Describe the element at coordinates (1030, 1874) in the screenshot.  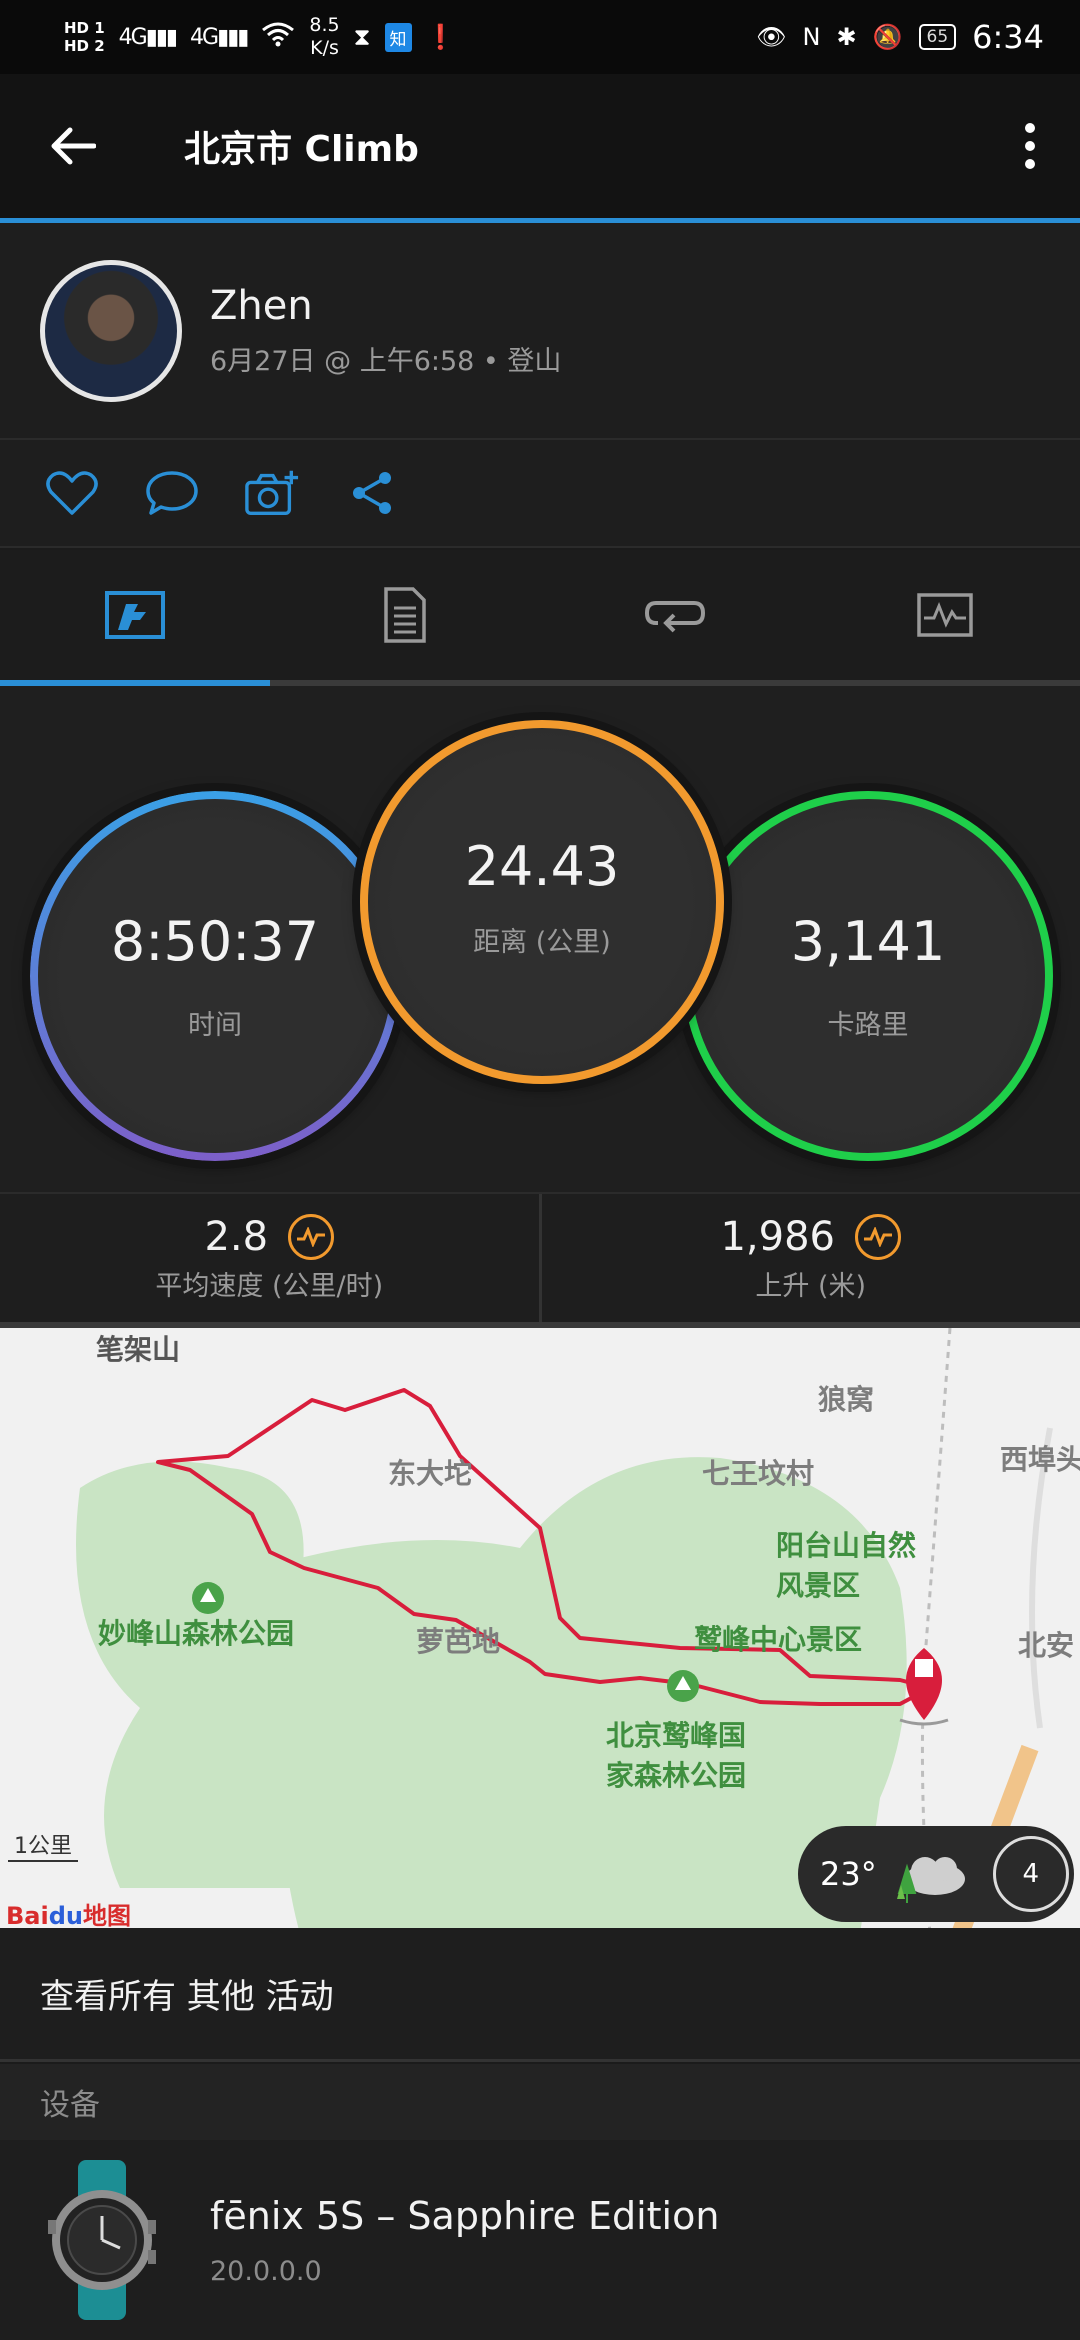
I see `uv-index: 4` at that location.